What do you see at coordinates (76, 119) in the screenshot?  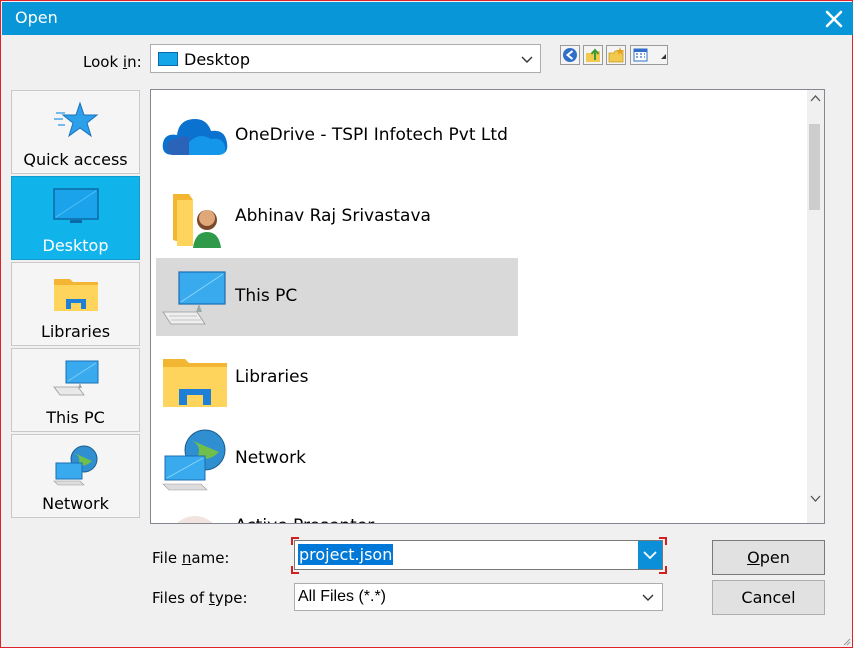 I see `star-icon` at bounding box center [76, 119].